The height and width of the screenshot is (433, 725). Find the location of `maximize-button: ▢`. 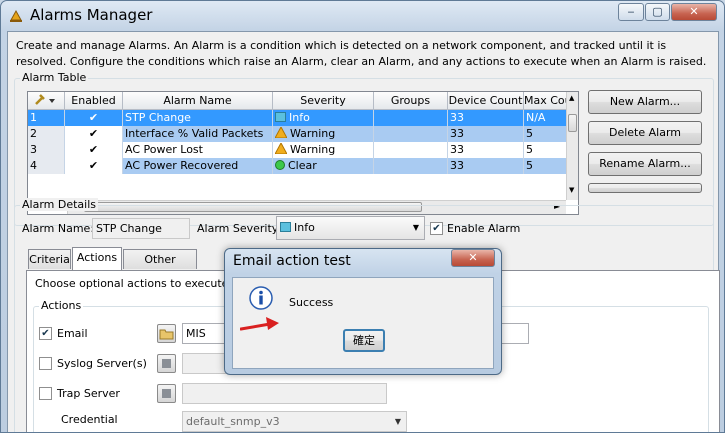

maximize-button: ▢ is located at coordinates (657, 12).